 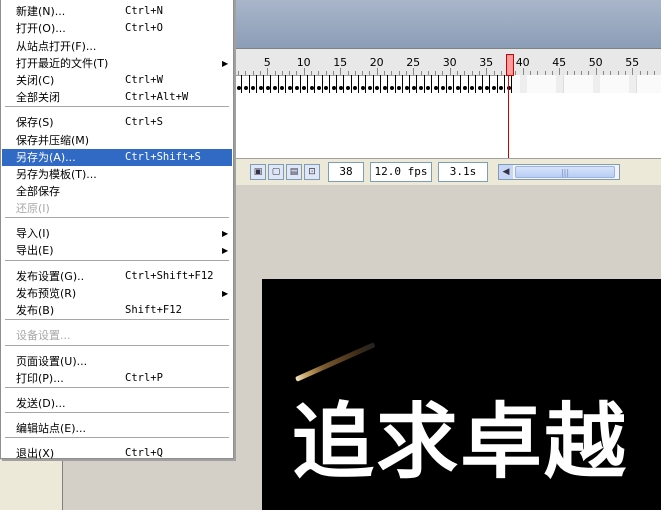 What do you see at coordinates (117, 140) in the screenshot?
I see `menu-item-save-compact: 保存并压缩(M)` at bounding box center [117, 140].